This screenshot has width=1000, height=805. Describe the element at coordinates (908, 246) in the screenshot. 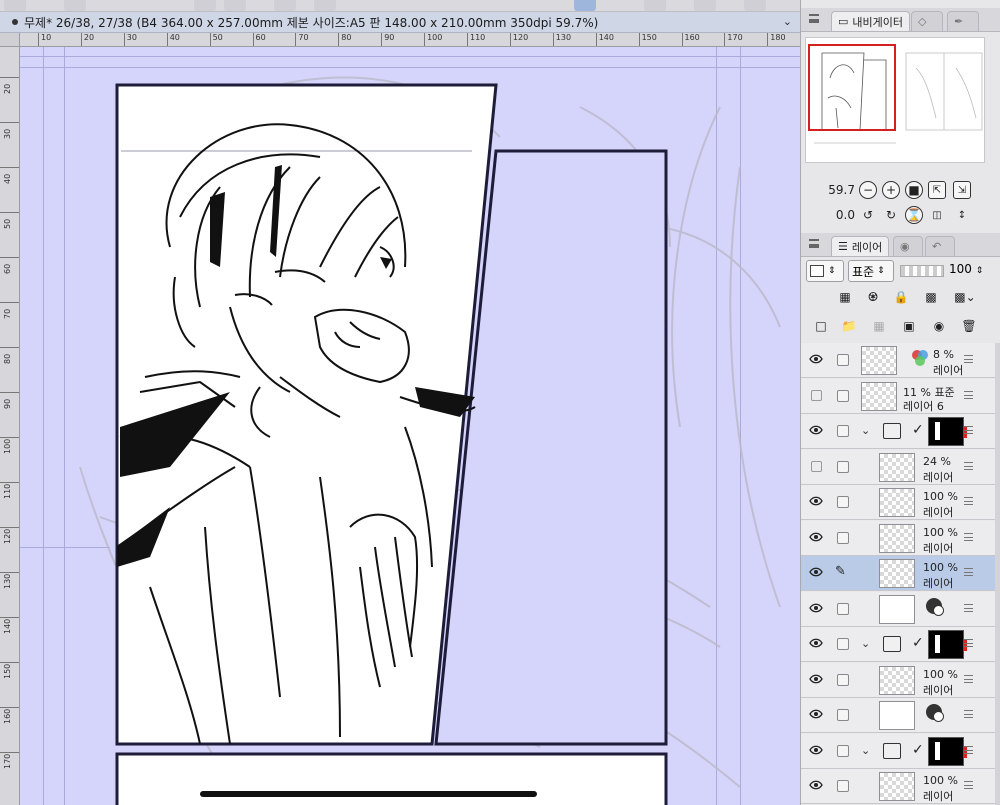

I see `tab-layer-property: ◉` at that location.